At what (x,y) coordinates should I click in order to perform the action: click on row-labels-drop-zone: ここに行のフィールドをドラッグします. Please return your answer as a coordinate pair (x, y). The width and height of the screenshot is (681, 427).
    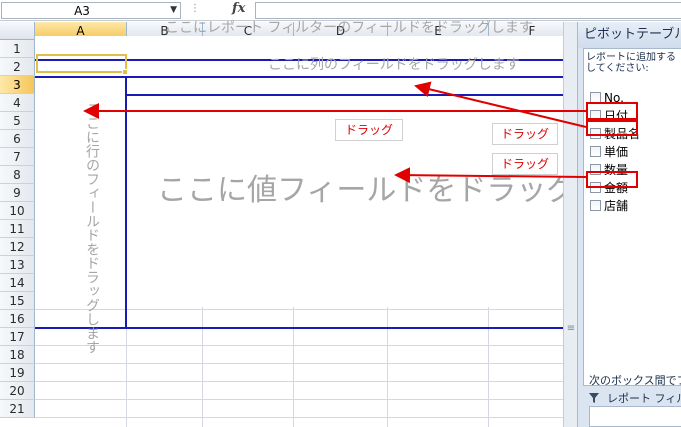
    Looking at the image, I should click on (92, 228).